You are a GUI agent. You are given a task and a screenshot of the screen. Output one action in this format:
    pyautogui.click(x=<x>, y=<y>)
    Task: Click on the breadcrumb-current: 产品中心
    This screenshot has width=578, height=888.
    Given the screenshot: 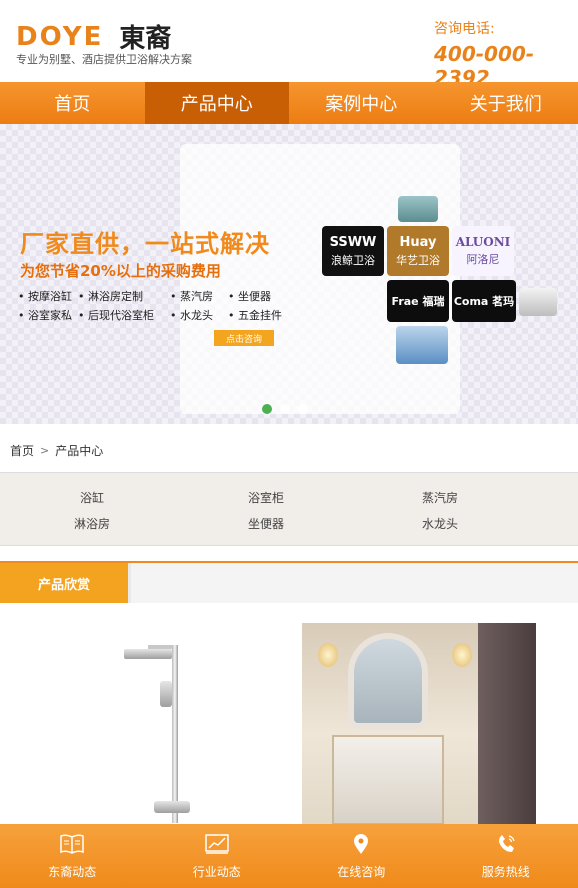 What is the action you would take?
    pyautogui.click(x=79, y=451)
    